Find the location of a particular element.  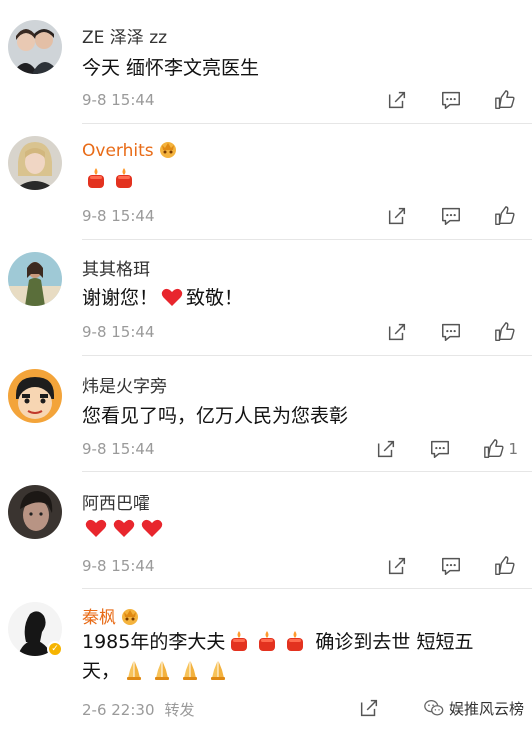

comment-text-segment: 谢谢您！ is located at coordinates (120, 298).